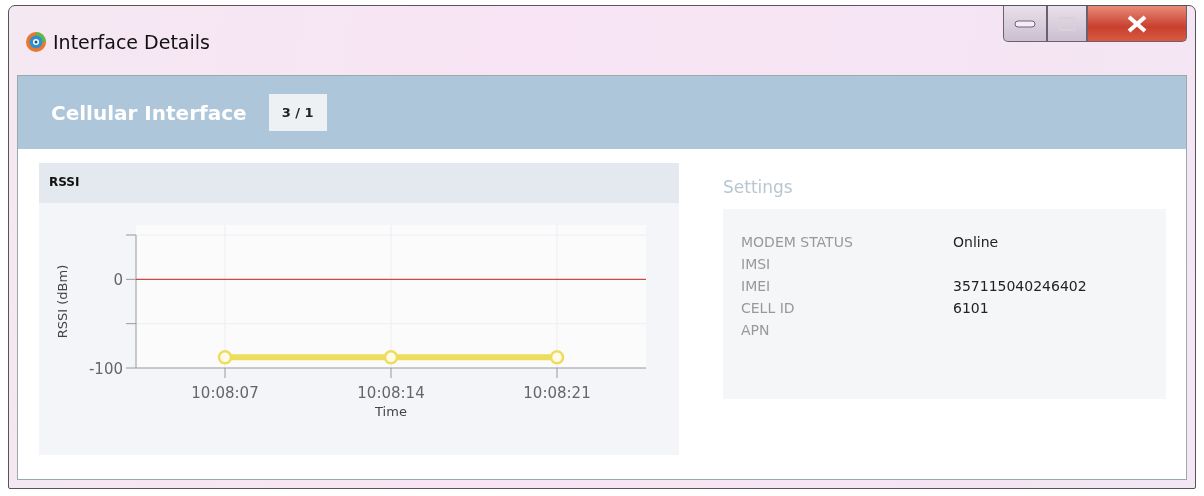 The image size is (1204, 496). I want to click on close-button, so click(1137, 24).